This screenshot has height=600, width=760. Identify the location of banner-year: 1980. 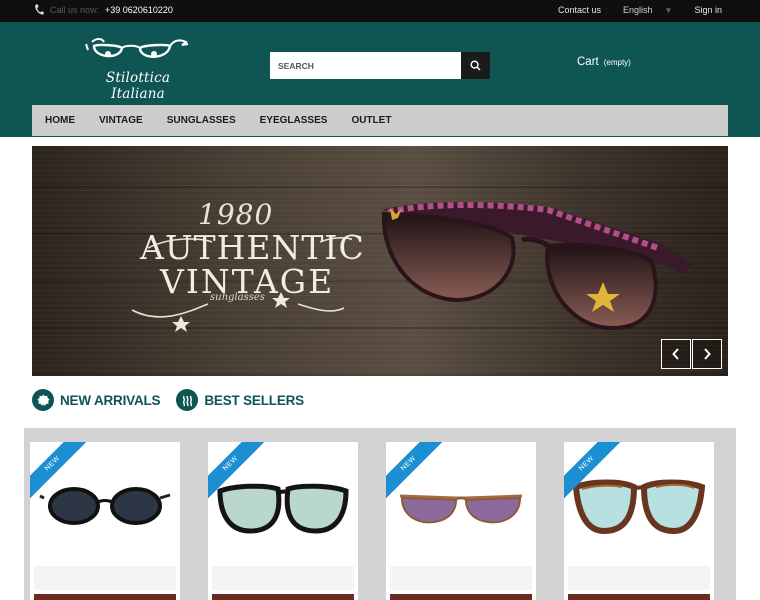
(236, 214).